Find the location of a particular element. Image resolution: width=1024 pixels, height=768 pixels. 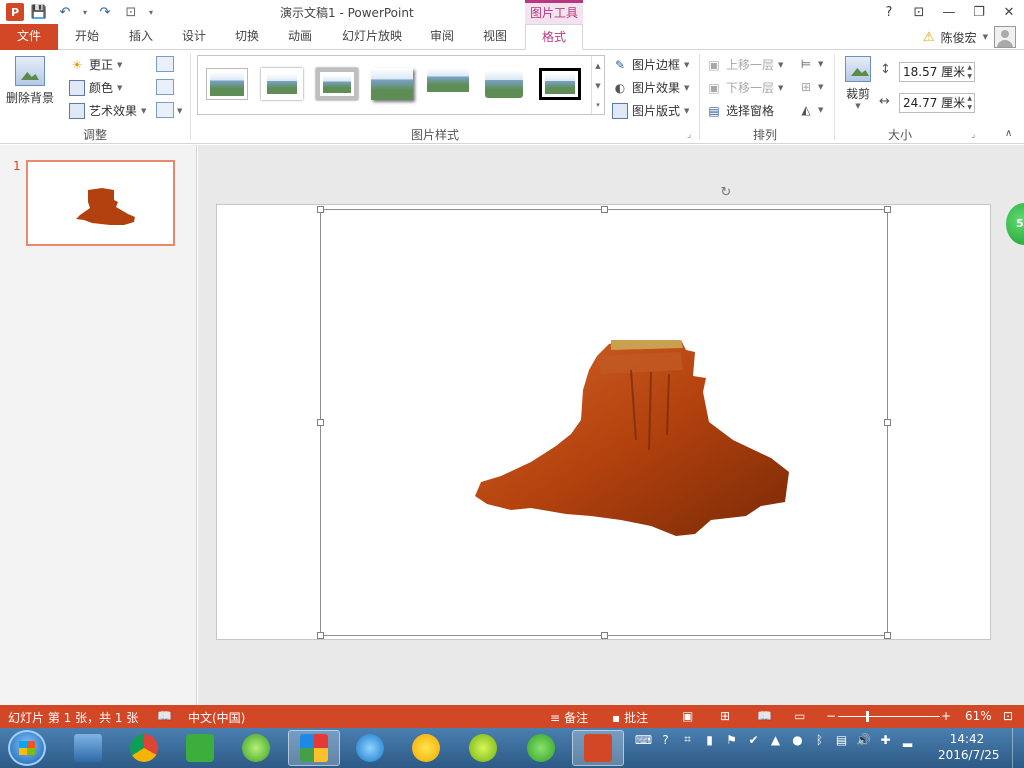

resize-handle-right is located at coordinates (887, 422).